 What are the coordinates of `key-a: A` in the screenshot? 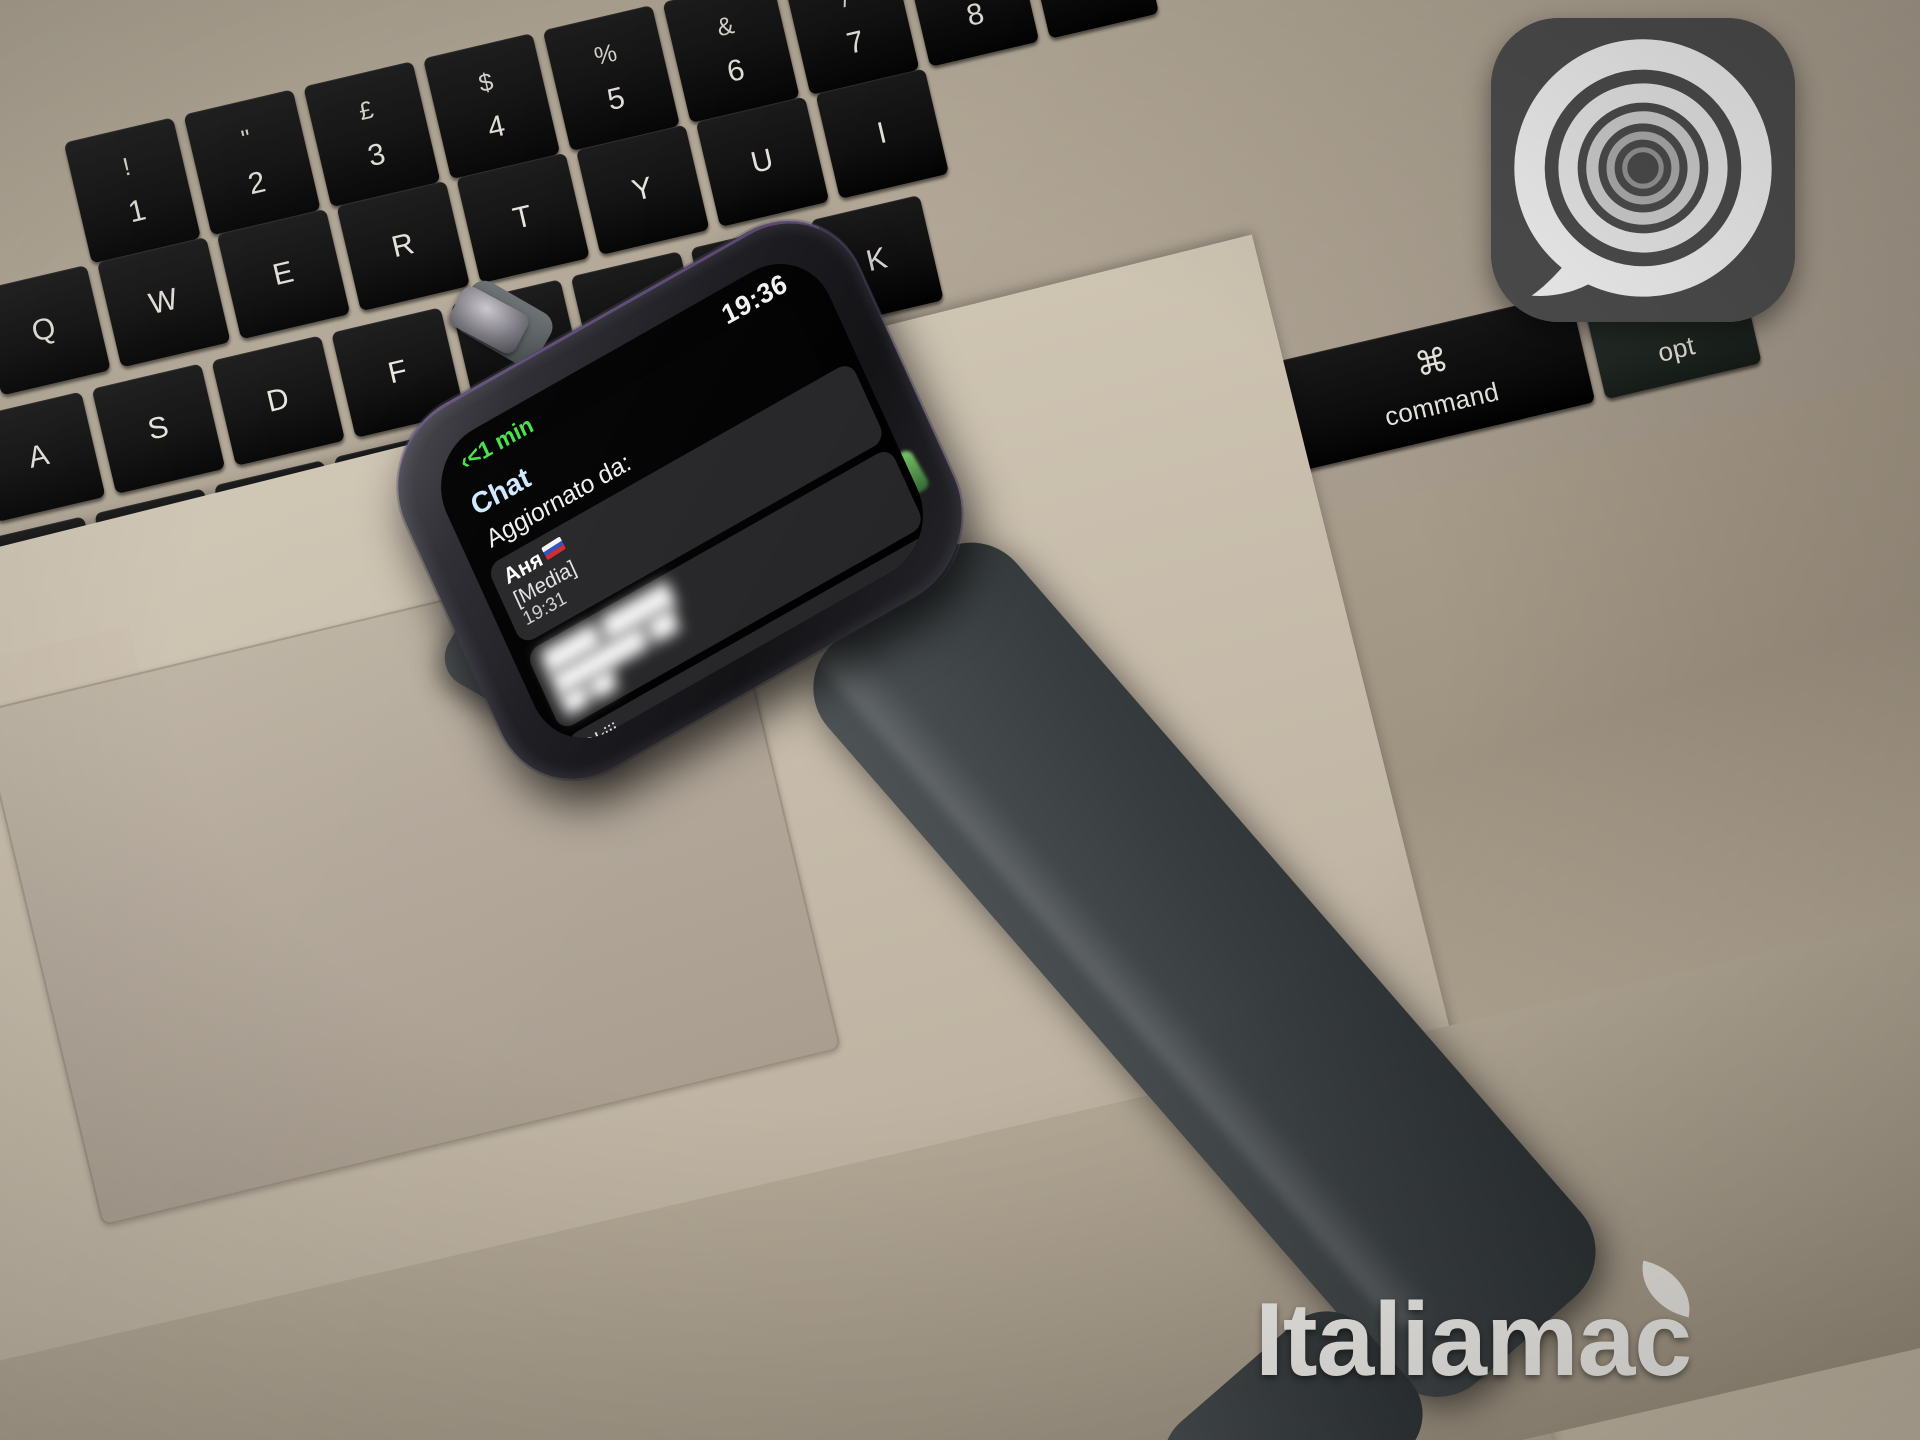 It's located at (53, 457).